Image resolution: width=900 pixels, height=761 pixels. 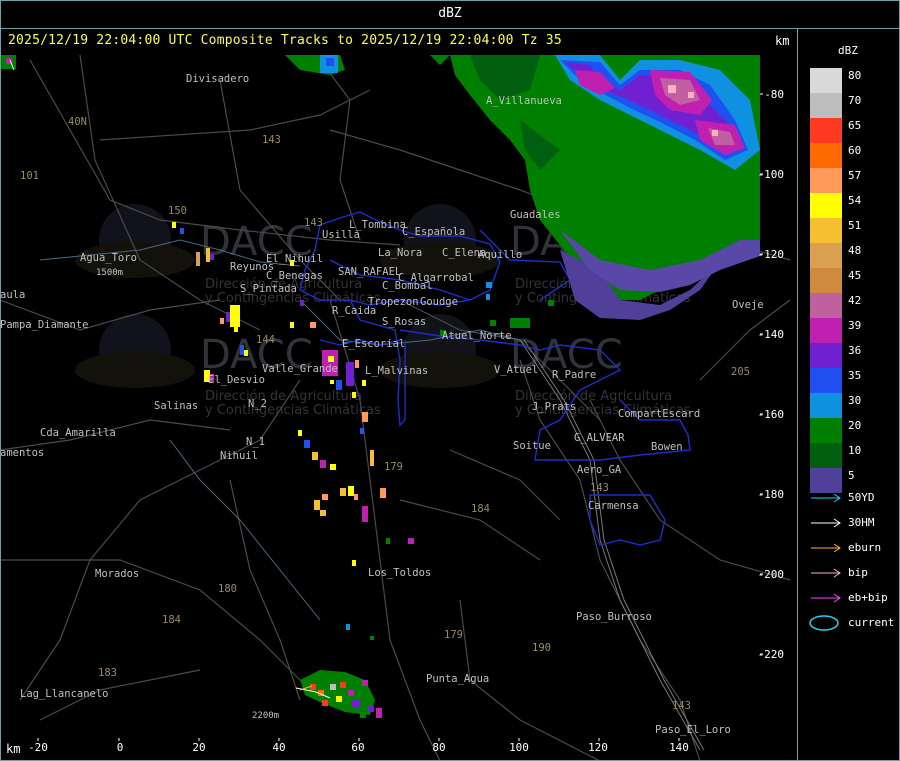 I want to click on current-label: current, so click(x=871, y=622).